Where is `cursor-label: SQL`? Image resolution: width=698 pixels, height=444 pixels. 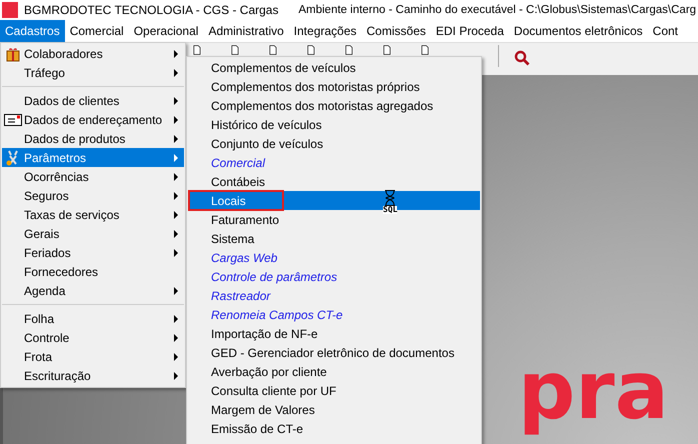 cursor-label: SQL is located at coordinates (390, 210).